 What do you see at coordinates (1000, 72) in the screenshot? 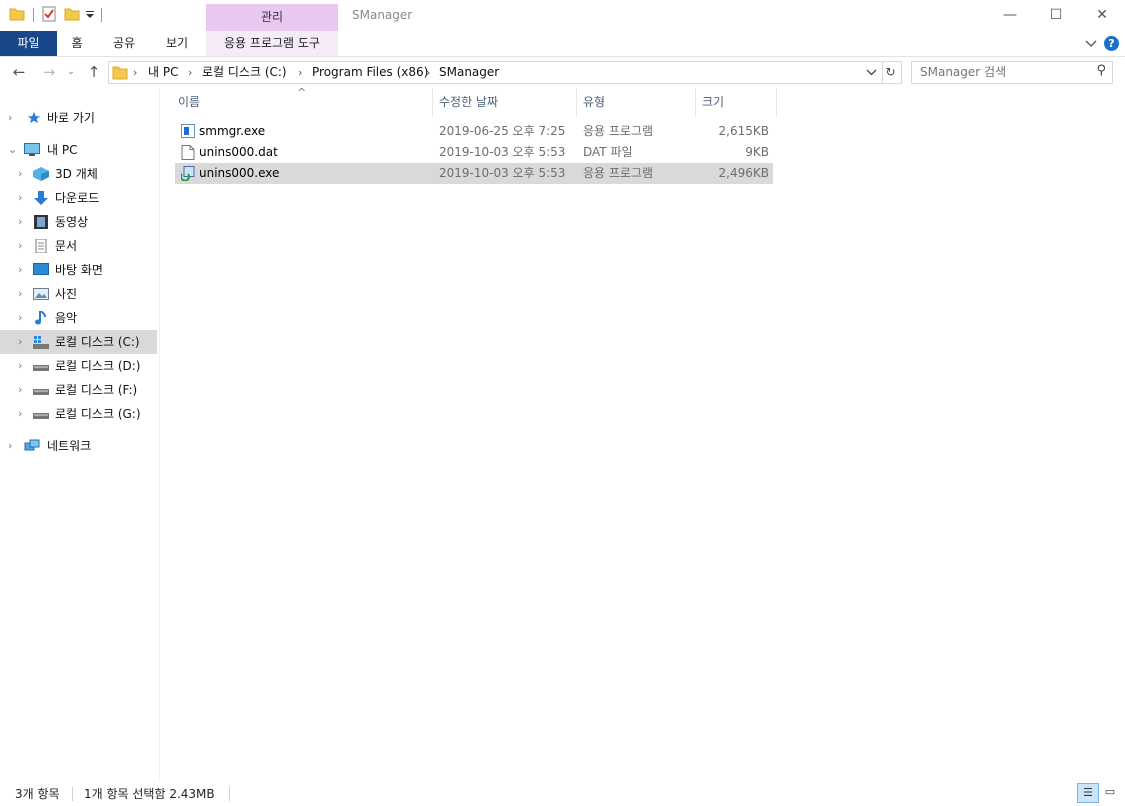
I see `search-input` at bounding box center [1000, 72].